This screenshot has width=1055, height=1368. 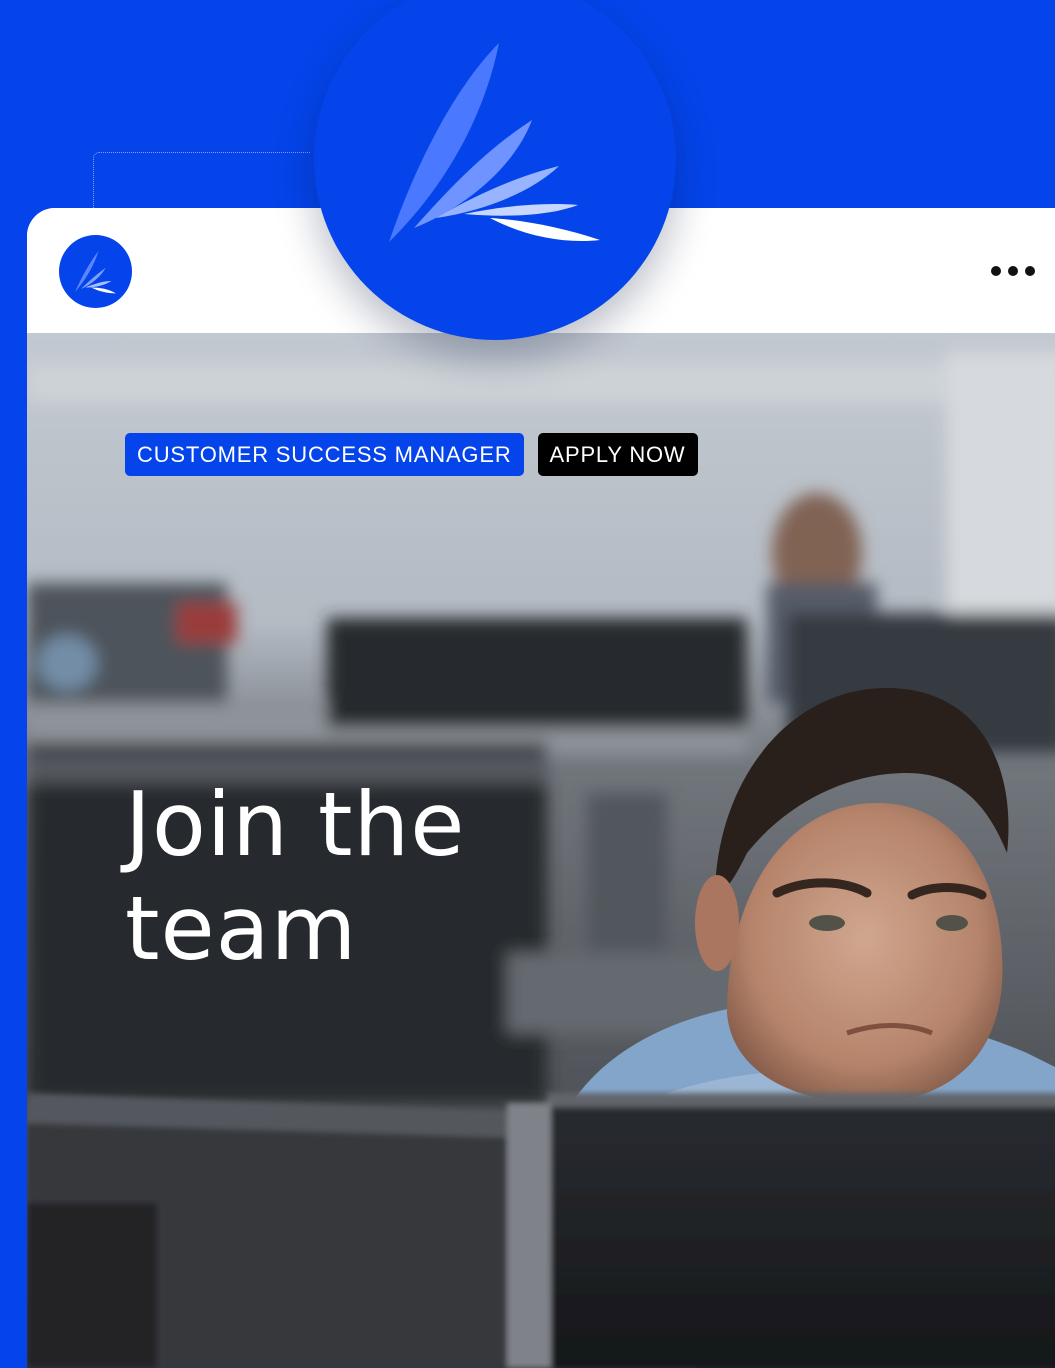 I want to click on dotted-connector-line, so click(x=201, y=181).